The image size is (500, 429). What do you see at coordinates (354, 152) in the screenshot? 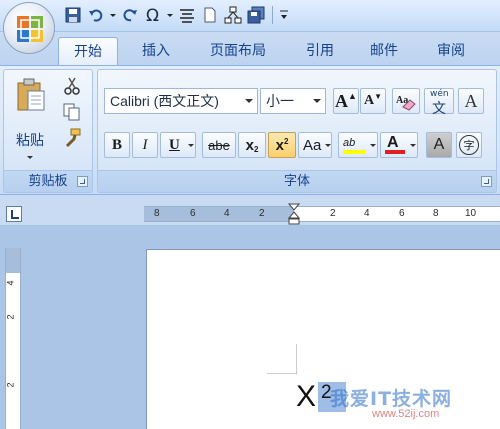
I see `highlight-color-bar` at bounding box center [354, 152].